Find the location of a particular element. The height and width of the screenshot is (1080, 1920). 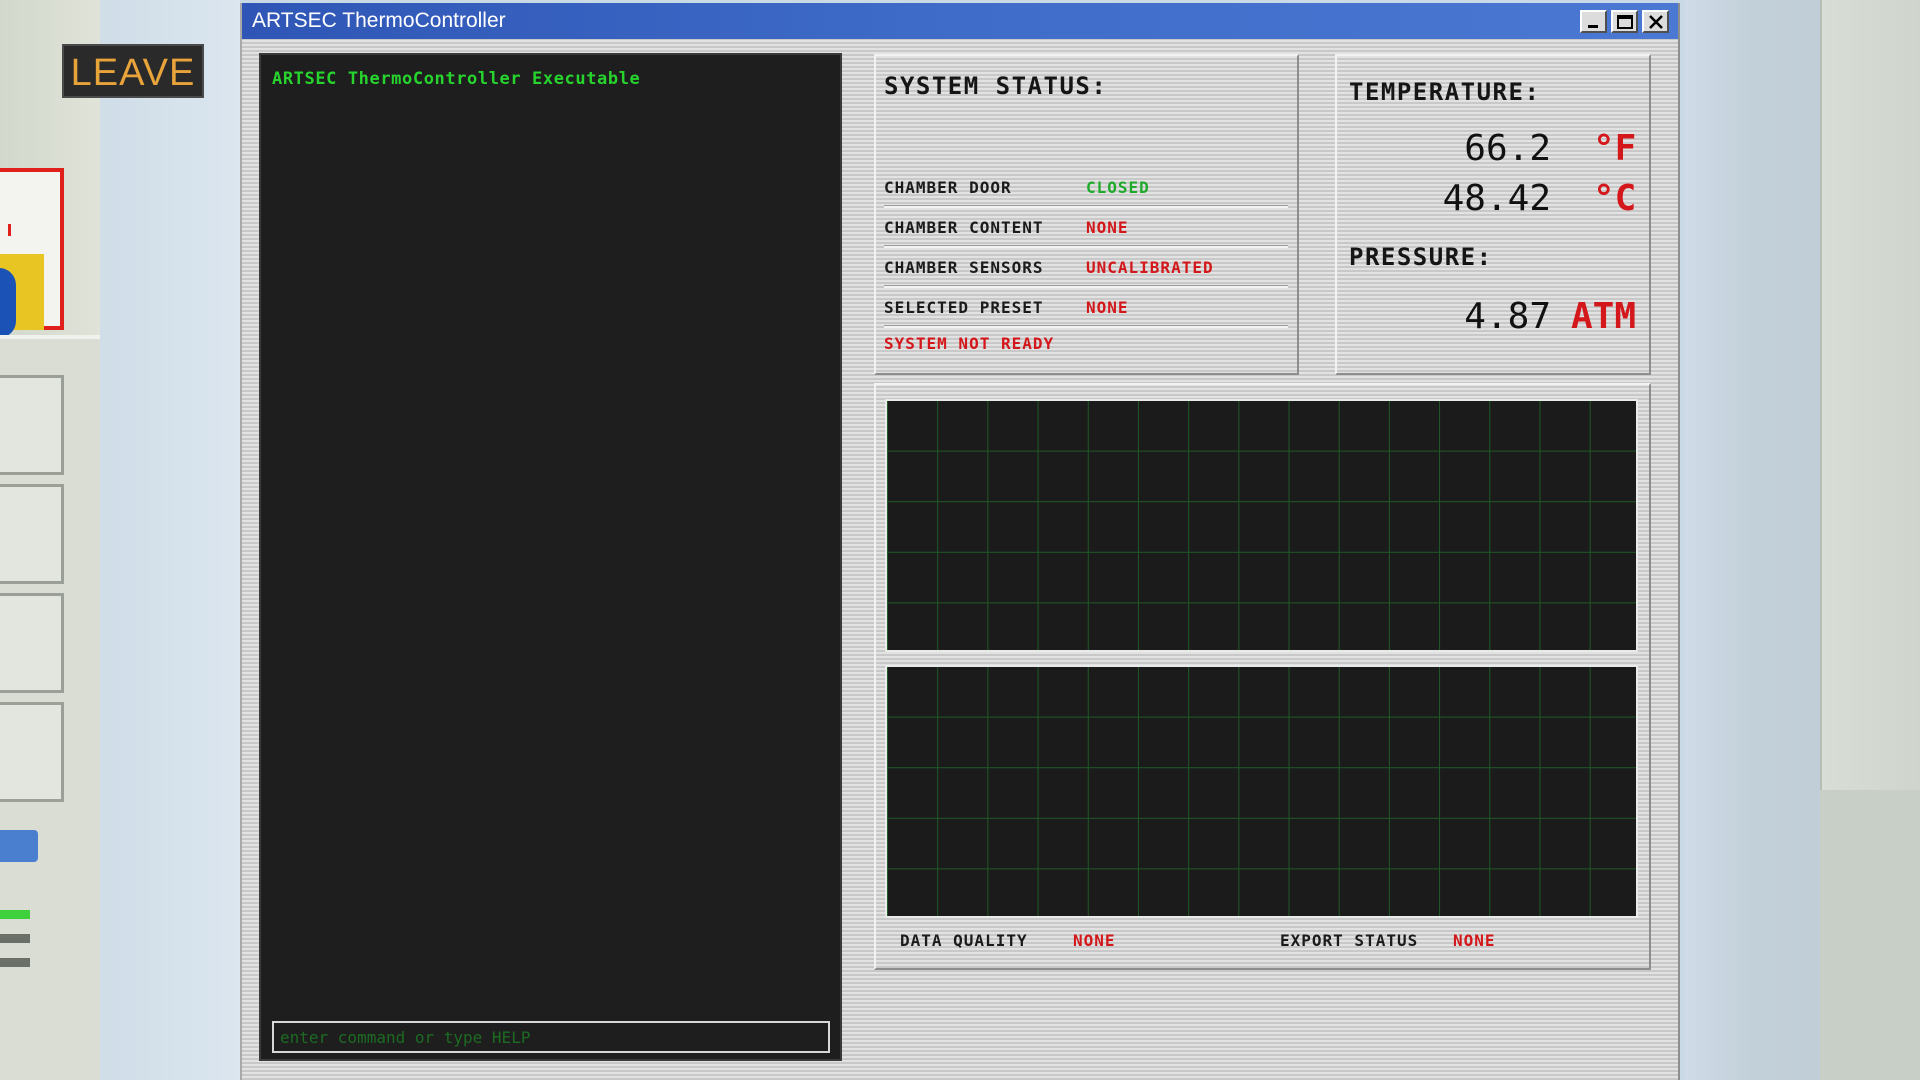

cabinet-blue-box is located at coordinates (19, 846).